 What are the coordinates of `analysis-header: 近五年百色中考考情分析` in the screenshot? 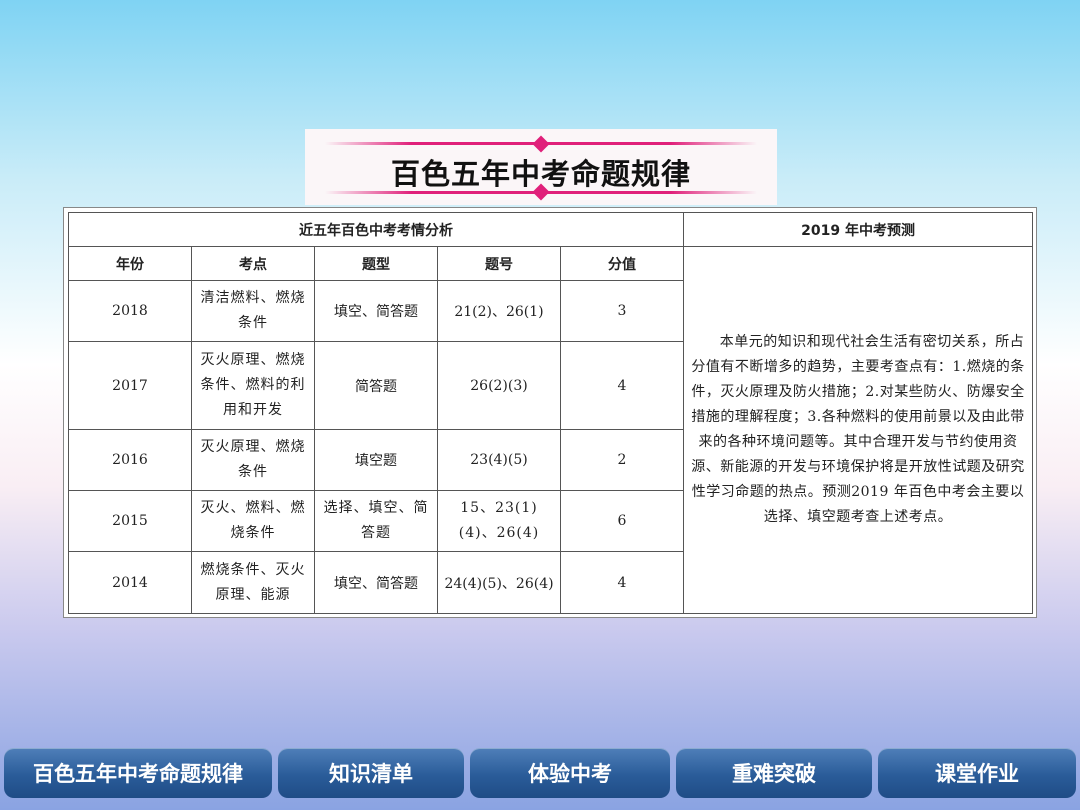 It's located at (376, 229).